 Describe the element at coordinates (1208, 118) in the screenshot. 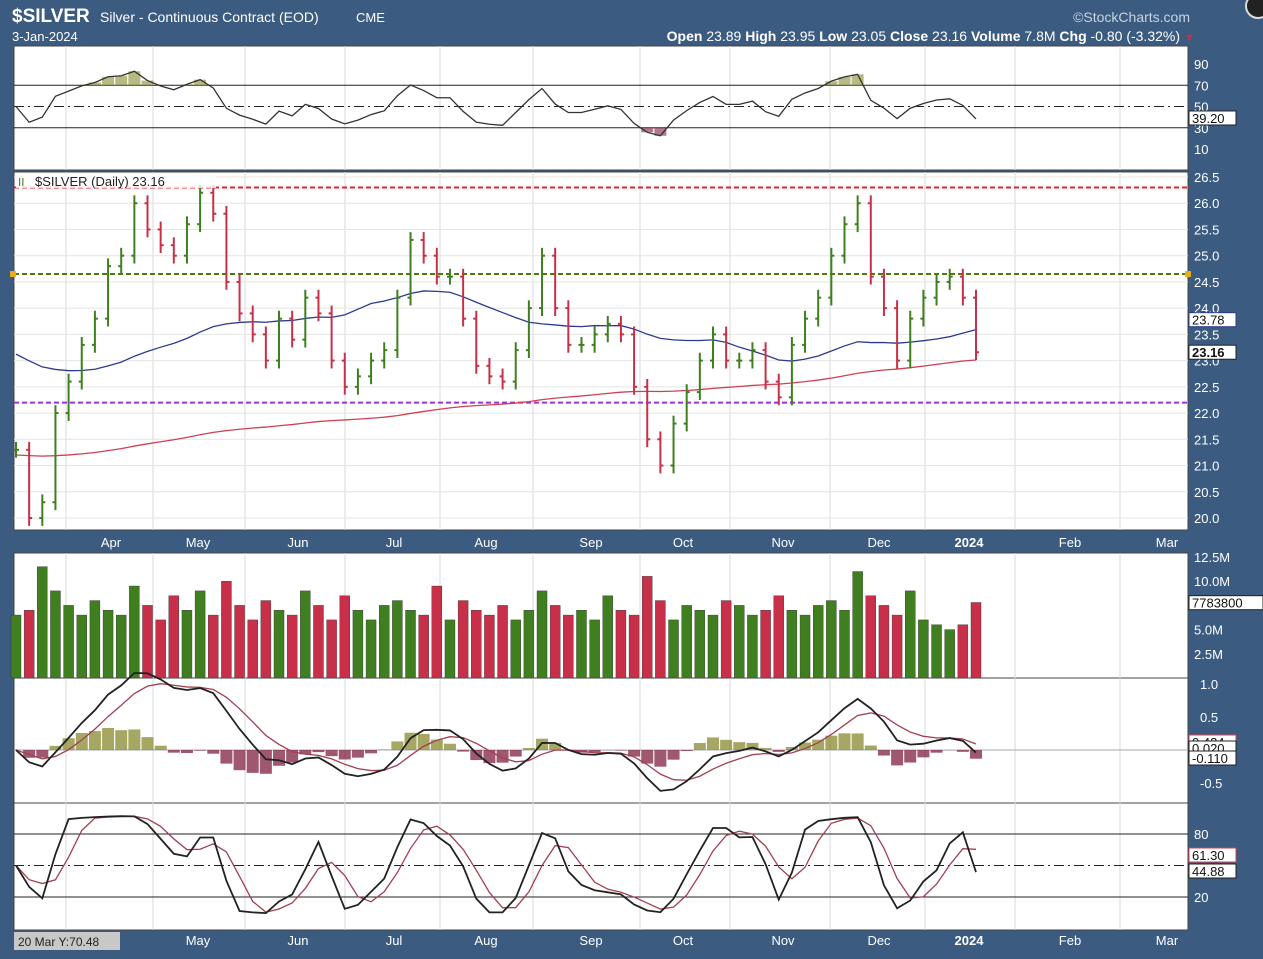

I see `readout-value: 39.20` at that location.